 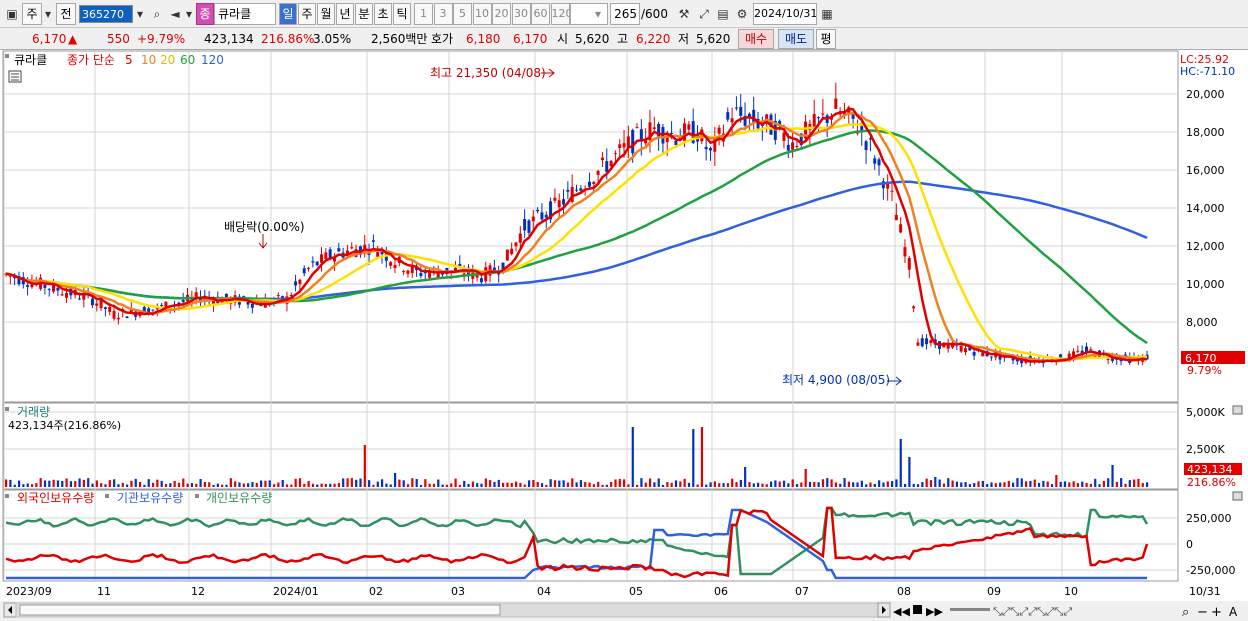 I want to click on date-input: 2024/10/31, so click(x=785, y=14).